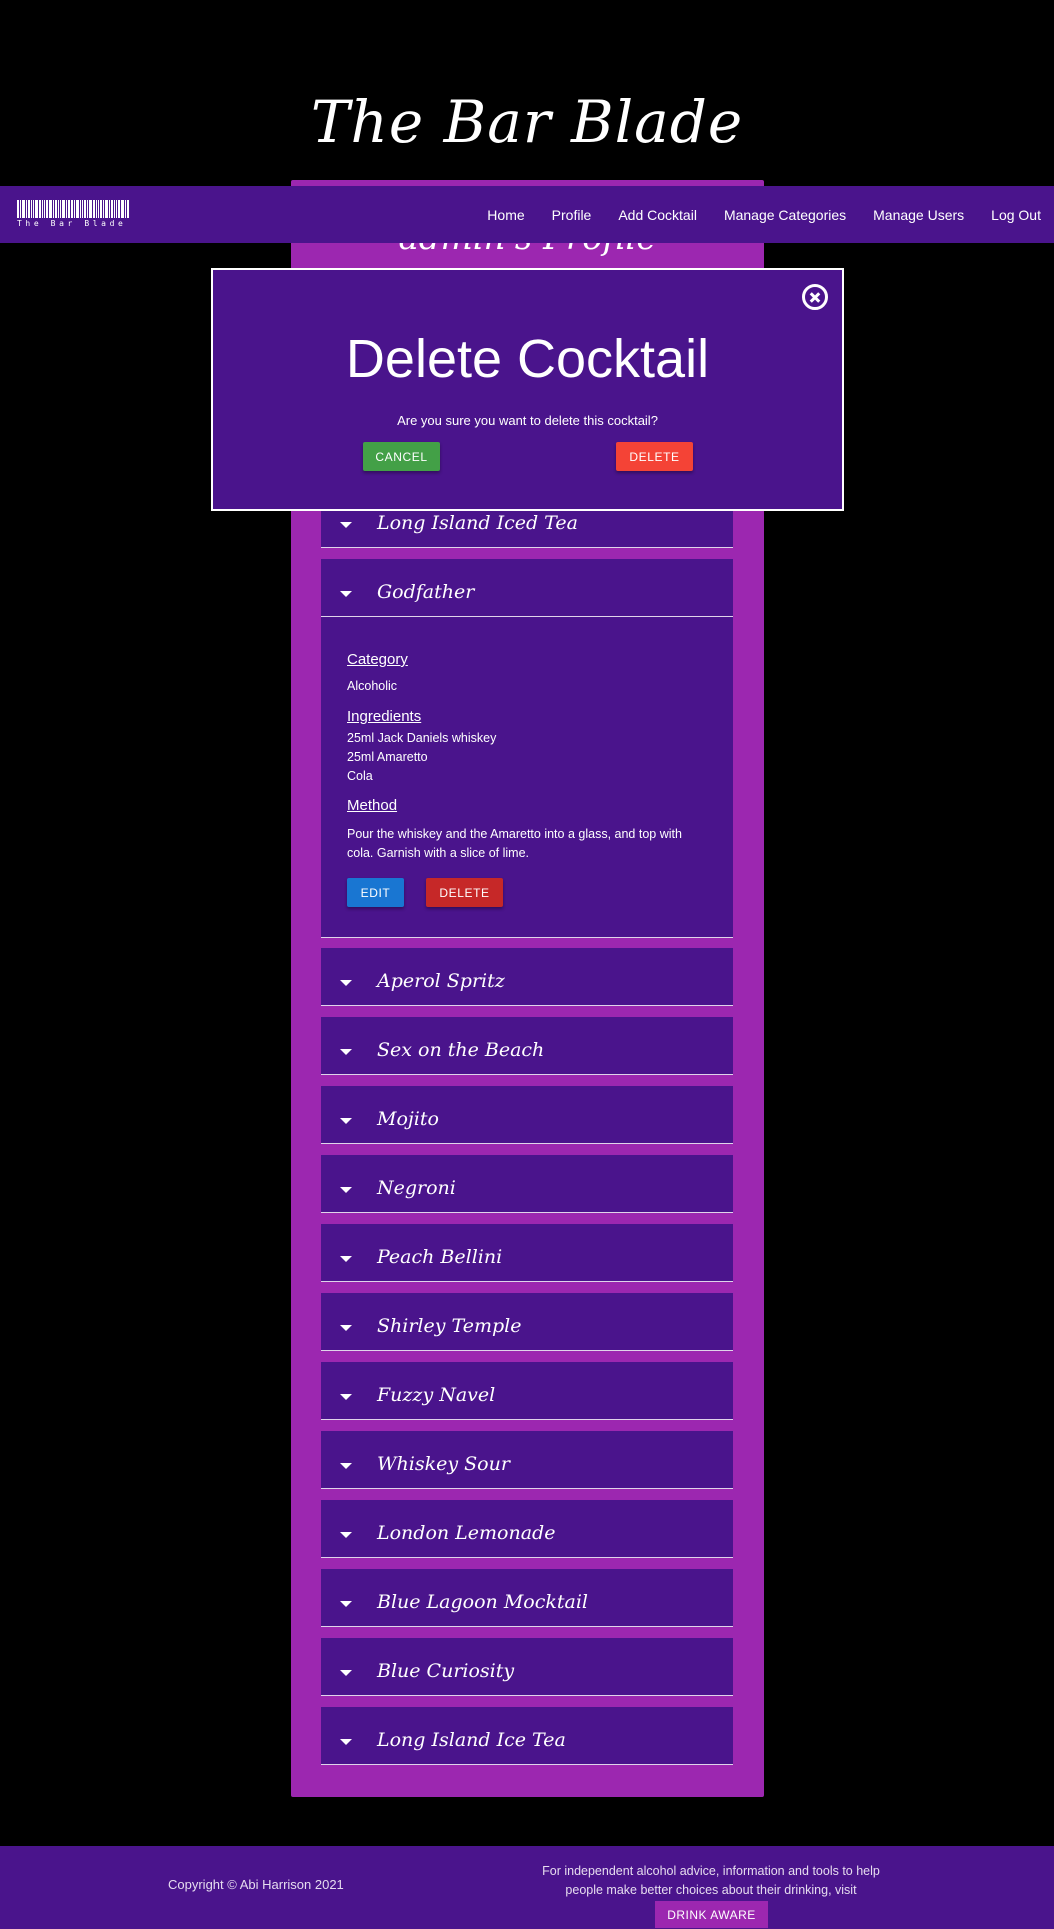 The width and height of the screenshot is (1054, 1929). I want to click on cocktail-item: Negroni, so click(527, 1184).